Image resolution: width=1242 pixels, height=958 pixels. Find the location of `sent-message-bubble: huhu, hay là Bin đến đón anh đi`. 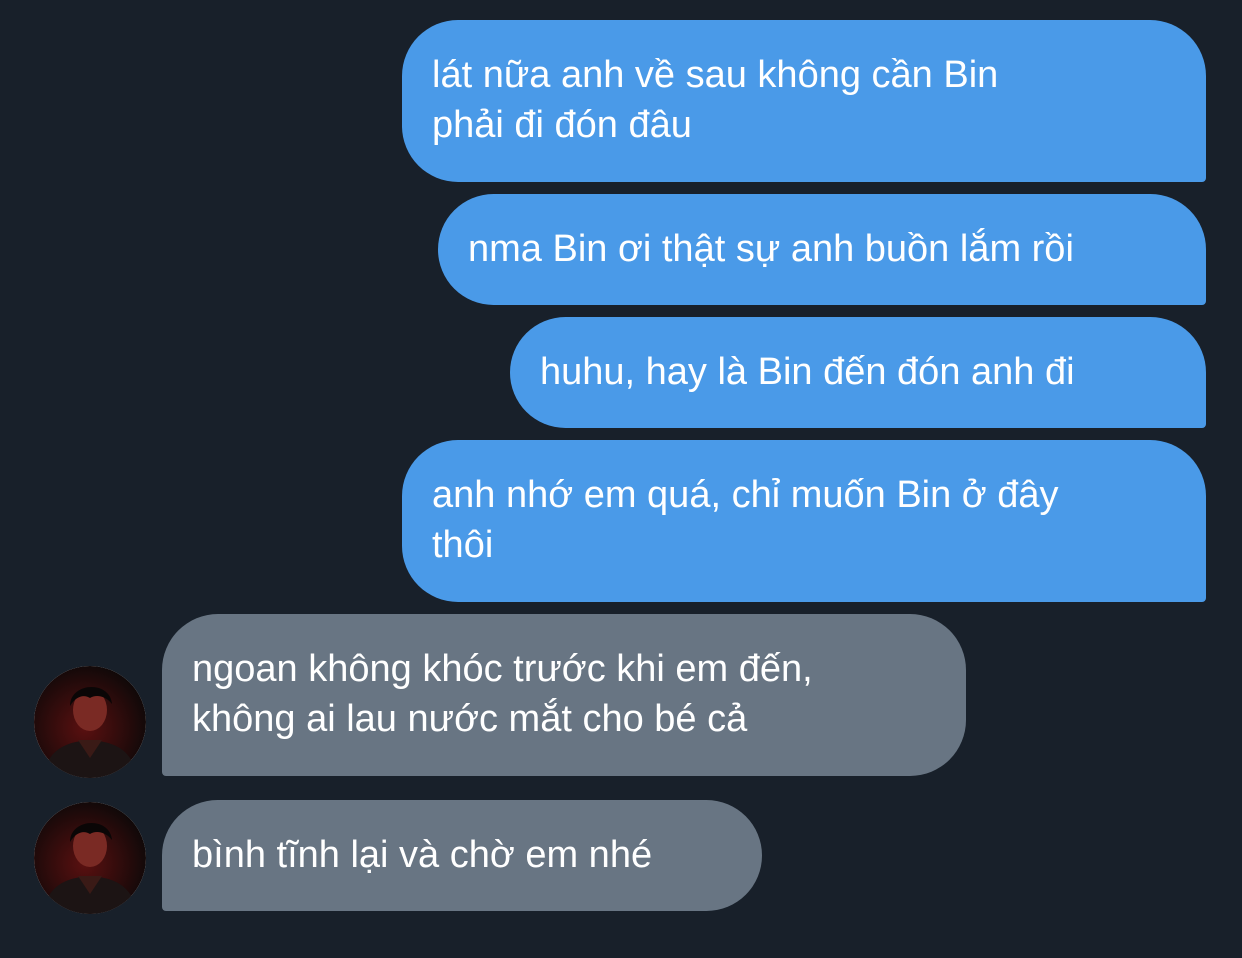

sent-message-bubble: huhu, hay là Bin đến đón anh đi is located at coordinates (858, 372).